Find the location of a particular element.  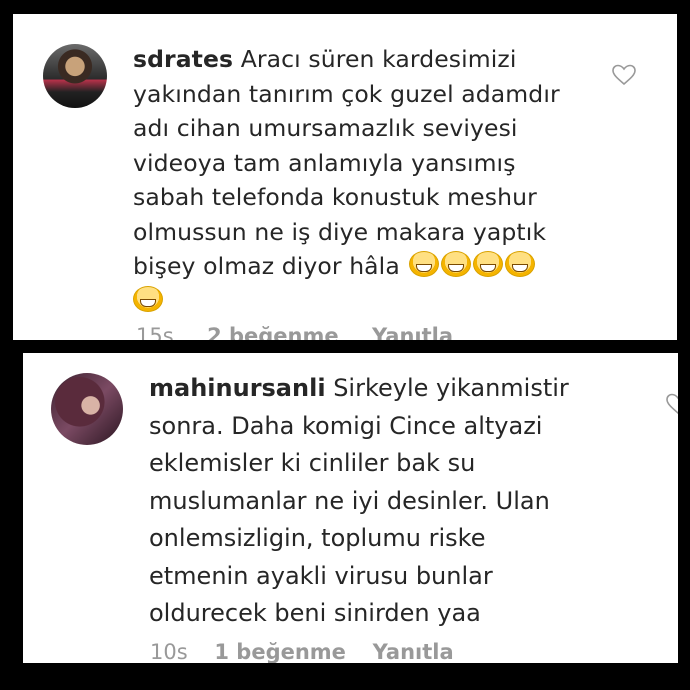

comment-line: onlemsizligin, toplumu riske is located at coordinates (317, 538).